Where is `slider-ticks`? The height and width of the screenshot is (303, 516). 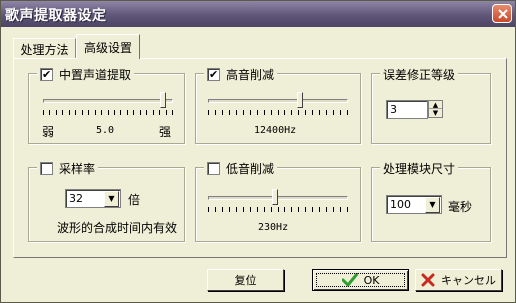 slider-ticks is located at coordinates (278, 209).